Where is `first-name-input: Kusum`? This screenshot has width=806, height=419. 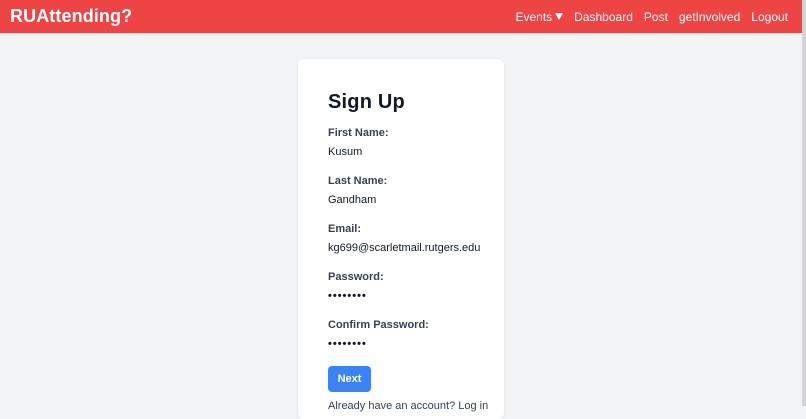 first-name-input: Kusum is located at coordinates (416, 152).